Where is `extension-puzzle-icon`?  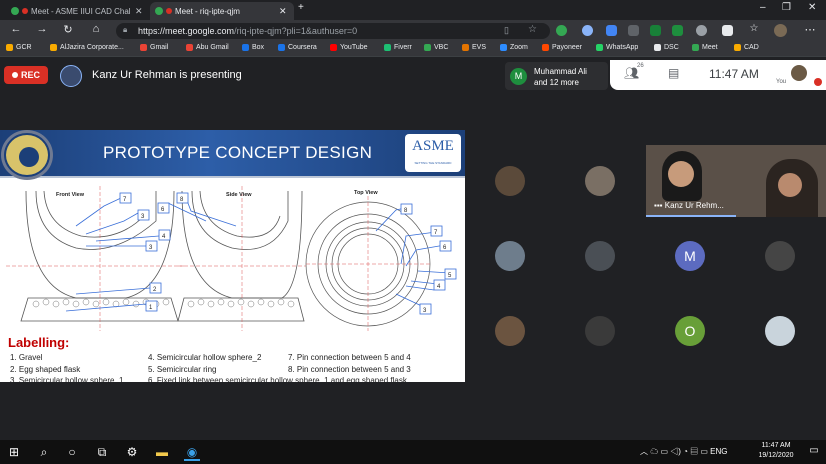
extension-puzzle-icon is located at coordinates (701, 30).